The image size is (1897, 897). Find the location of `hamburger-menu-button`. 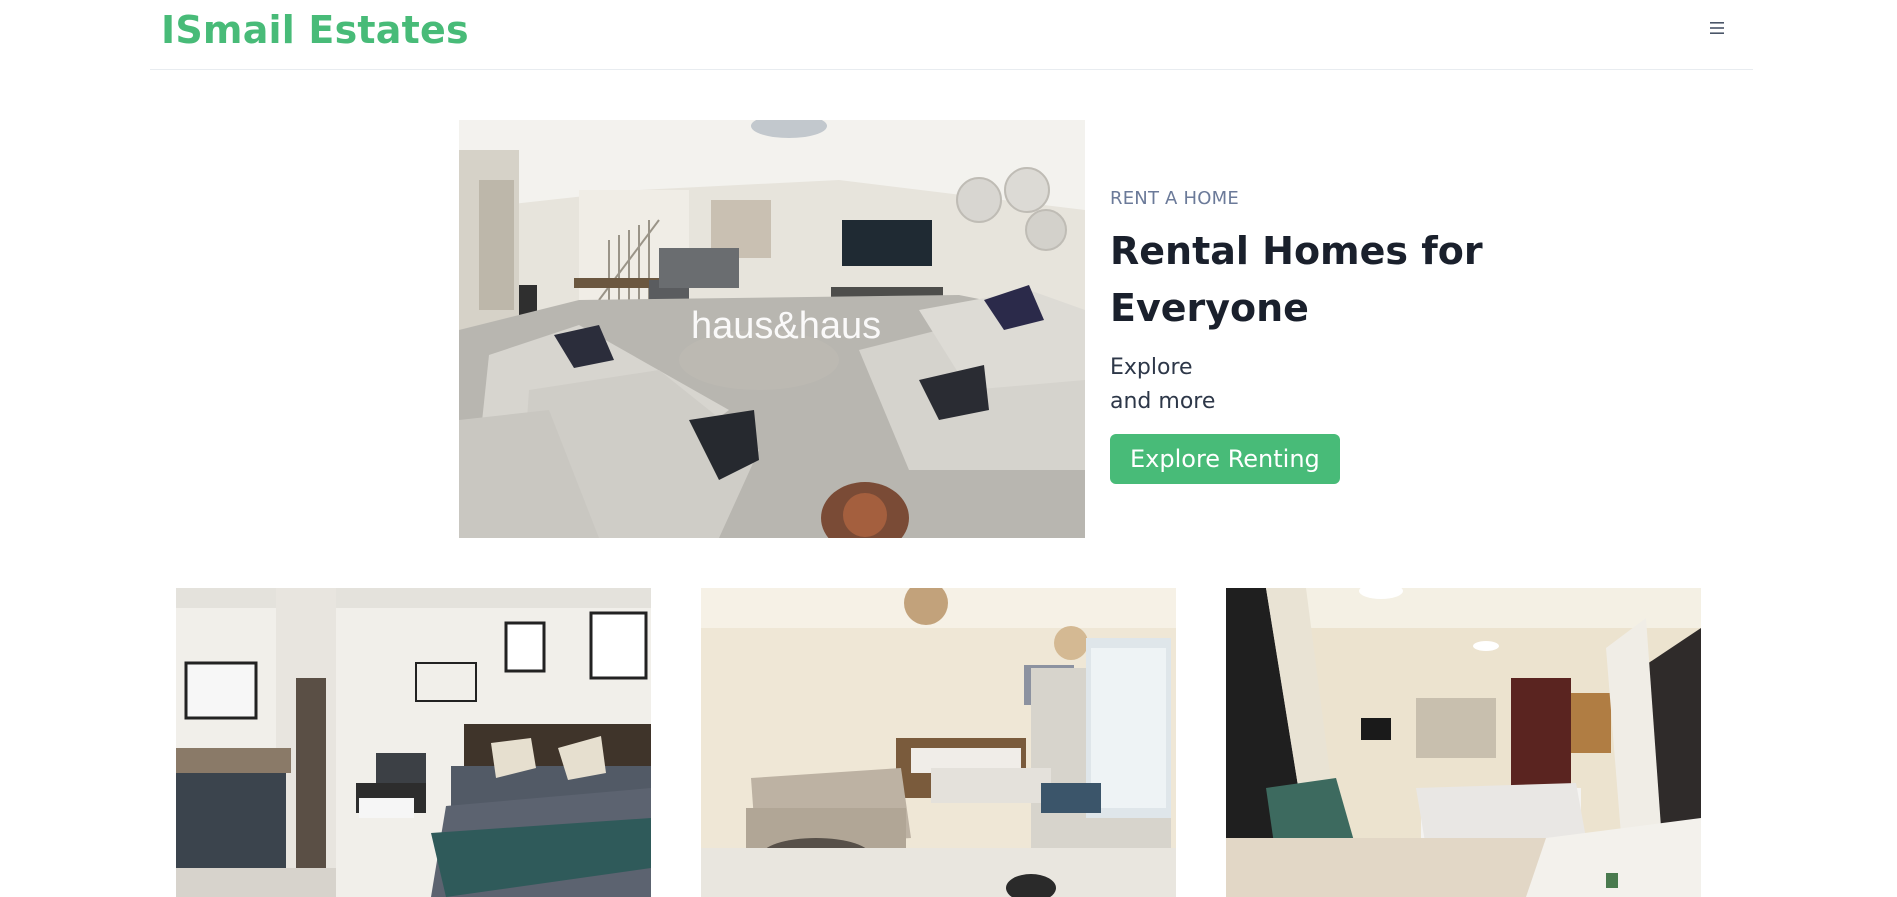

hamburger-menu-button is located at coordinates (1717, 28).